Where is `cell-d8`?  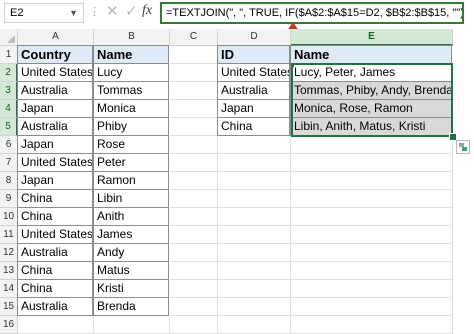 cell-d8 is located at coordinates (254, 181).